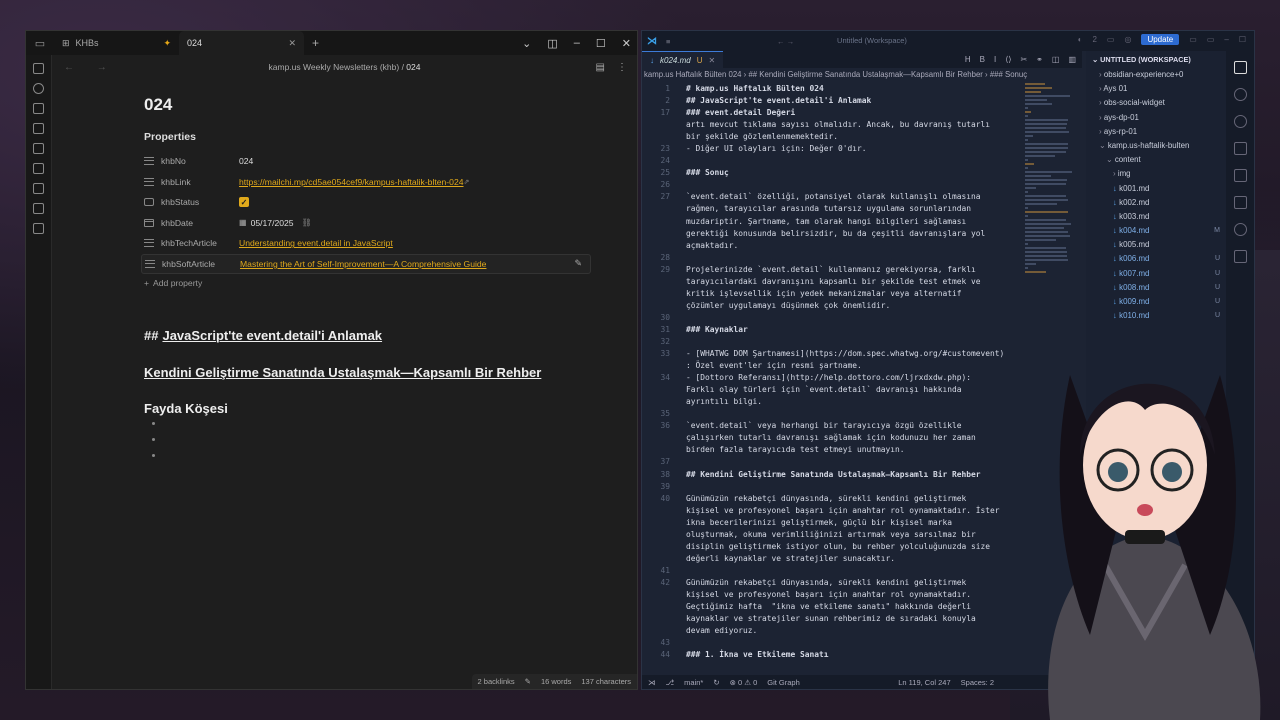 The width and height of the screenshot is (1280, 720). Describe the element at coordinates (1157, 174) in the screenshot. I see `explorer-item: › img` at that location.